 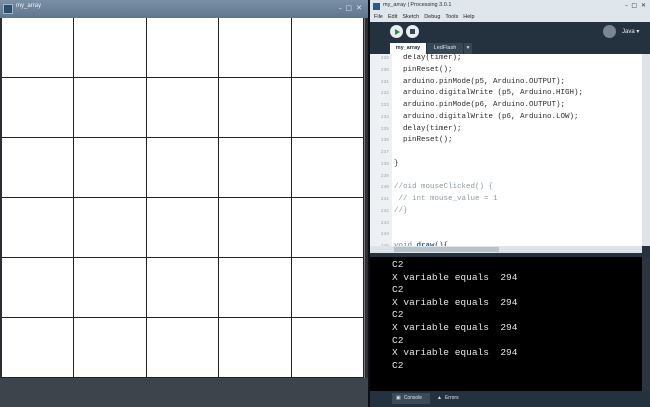 What do you see at coordinates (630, 31) in the screenshot?
I see `mode-selector: Java ▾` at bounding box center [630, 31].